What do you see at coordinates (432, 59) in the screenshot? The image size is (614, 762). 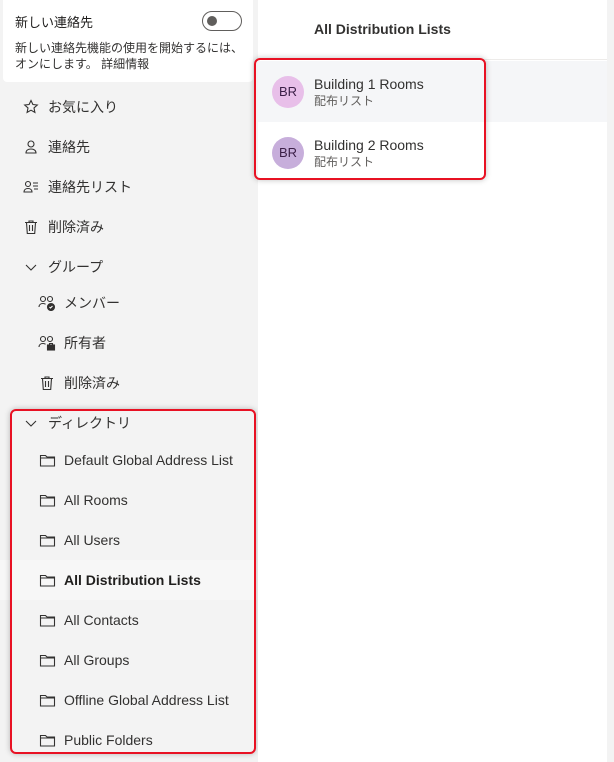 I see `header-divider` at bounding box center [432, 59].